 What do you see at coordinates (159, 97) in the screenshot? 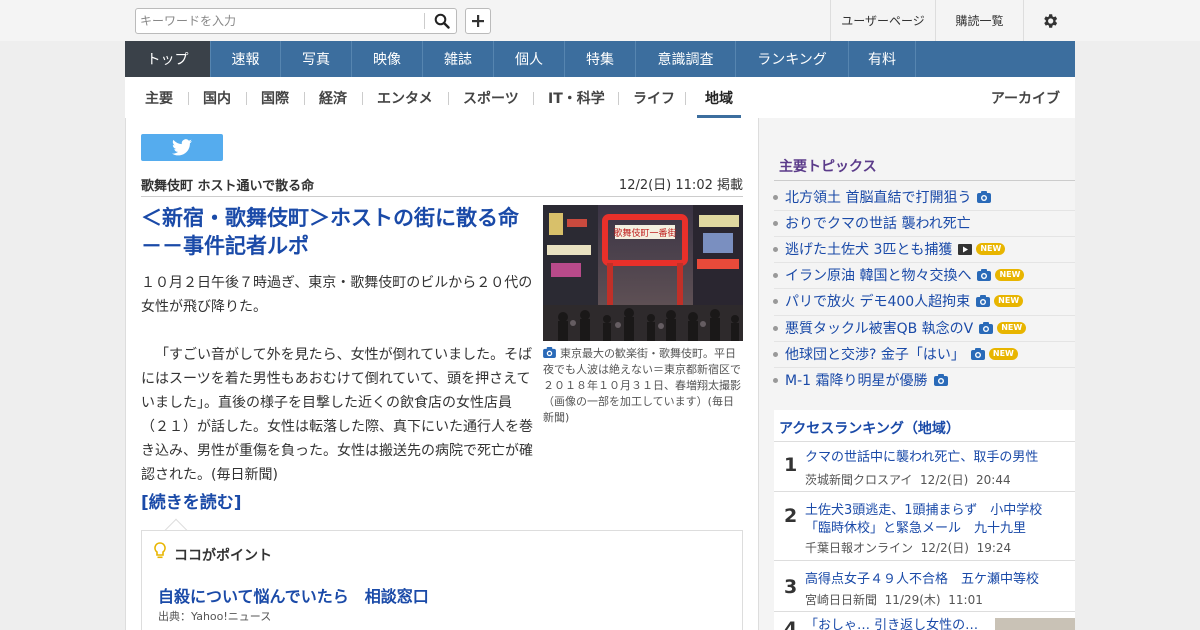
I see `subnav-item-main: 主要` at bounding box center [159, 97].